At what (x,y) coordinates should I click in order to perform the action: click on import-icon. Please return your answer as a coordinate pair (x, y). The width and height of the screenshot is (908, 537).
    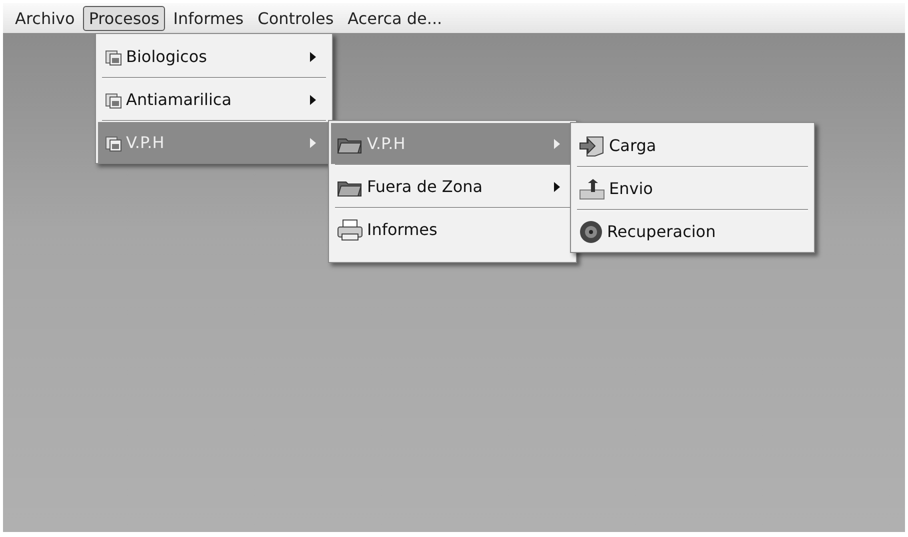
    Looking at the image, I should click on (592, 145).